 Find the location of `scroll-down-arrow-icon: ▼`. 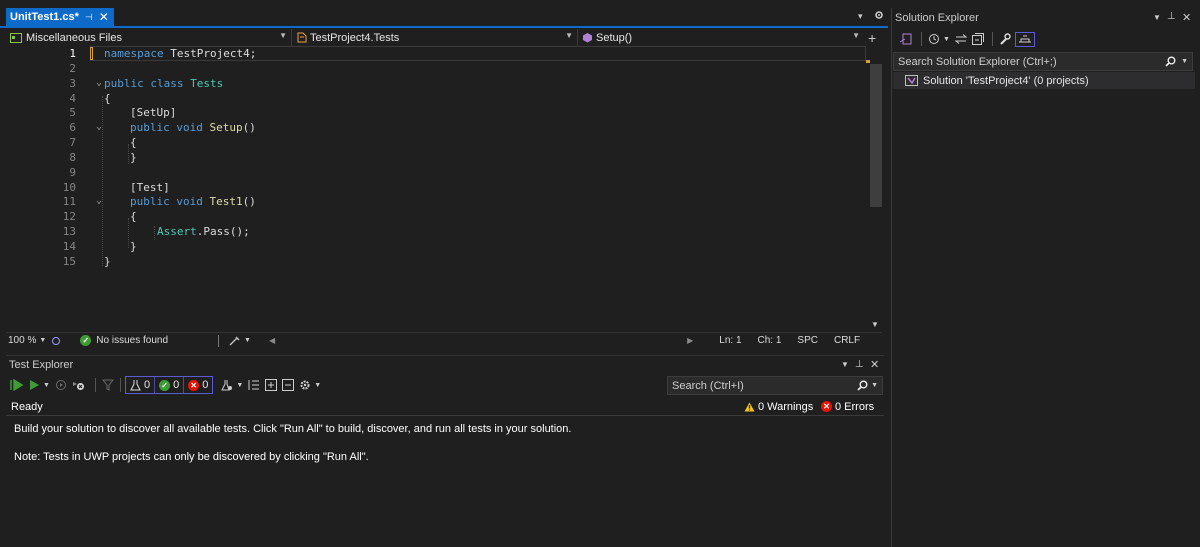

scroll-down-arrow-icon: ▼ is located at coordinates (875, 324).